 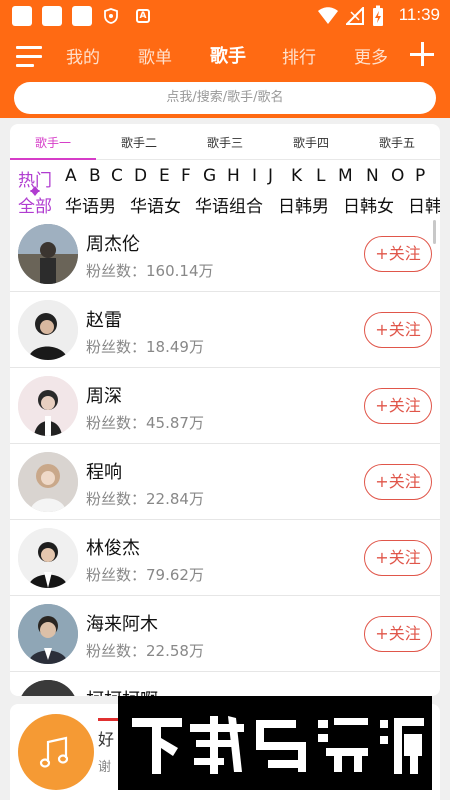 I want to click on filter-letter: E, so click(x=164, y=176).